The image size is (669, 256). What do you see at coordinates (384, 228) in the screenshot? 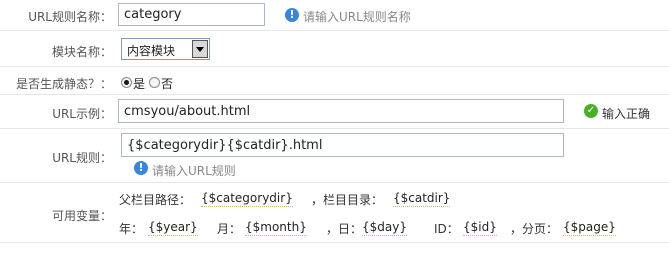
I see `var-day: {$day}` at bounding box center [384, 228].